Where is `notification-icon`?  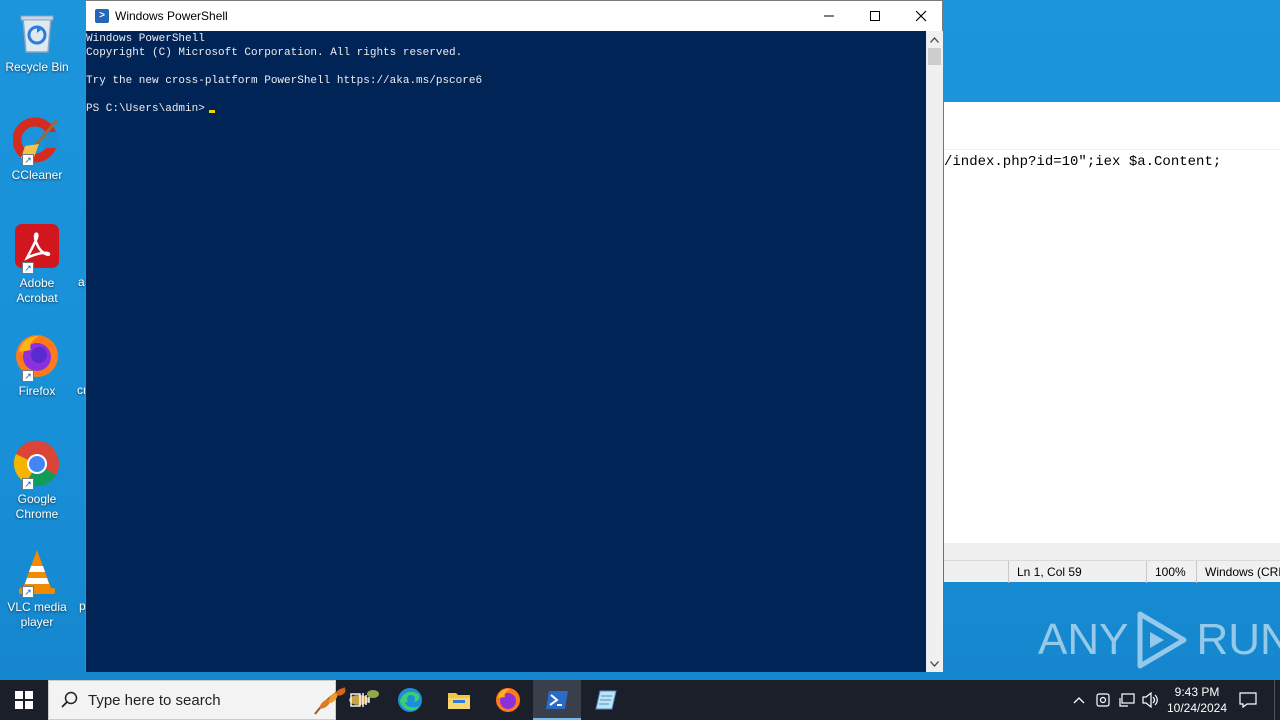 notification-icon is located at coordinates (1248, 700).